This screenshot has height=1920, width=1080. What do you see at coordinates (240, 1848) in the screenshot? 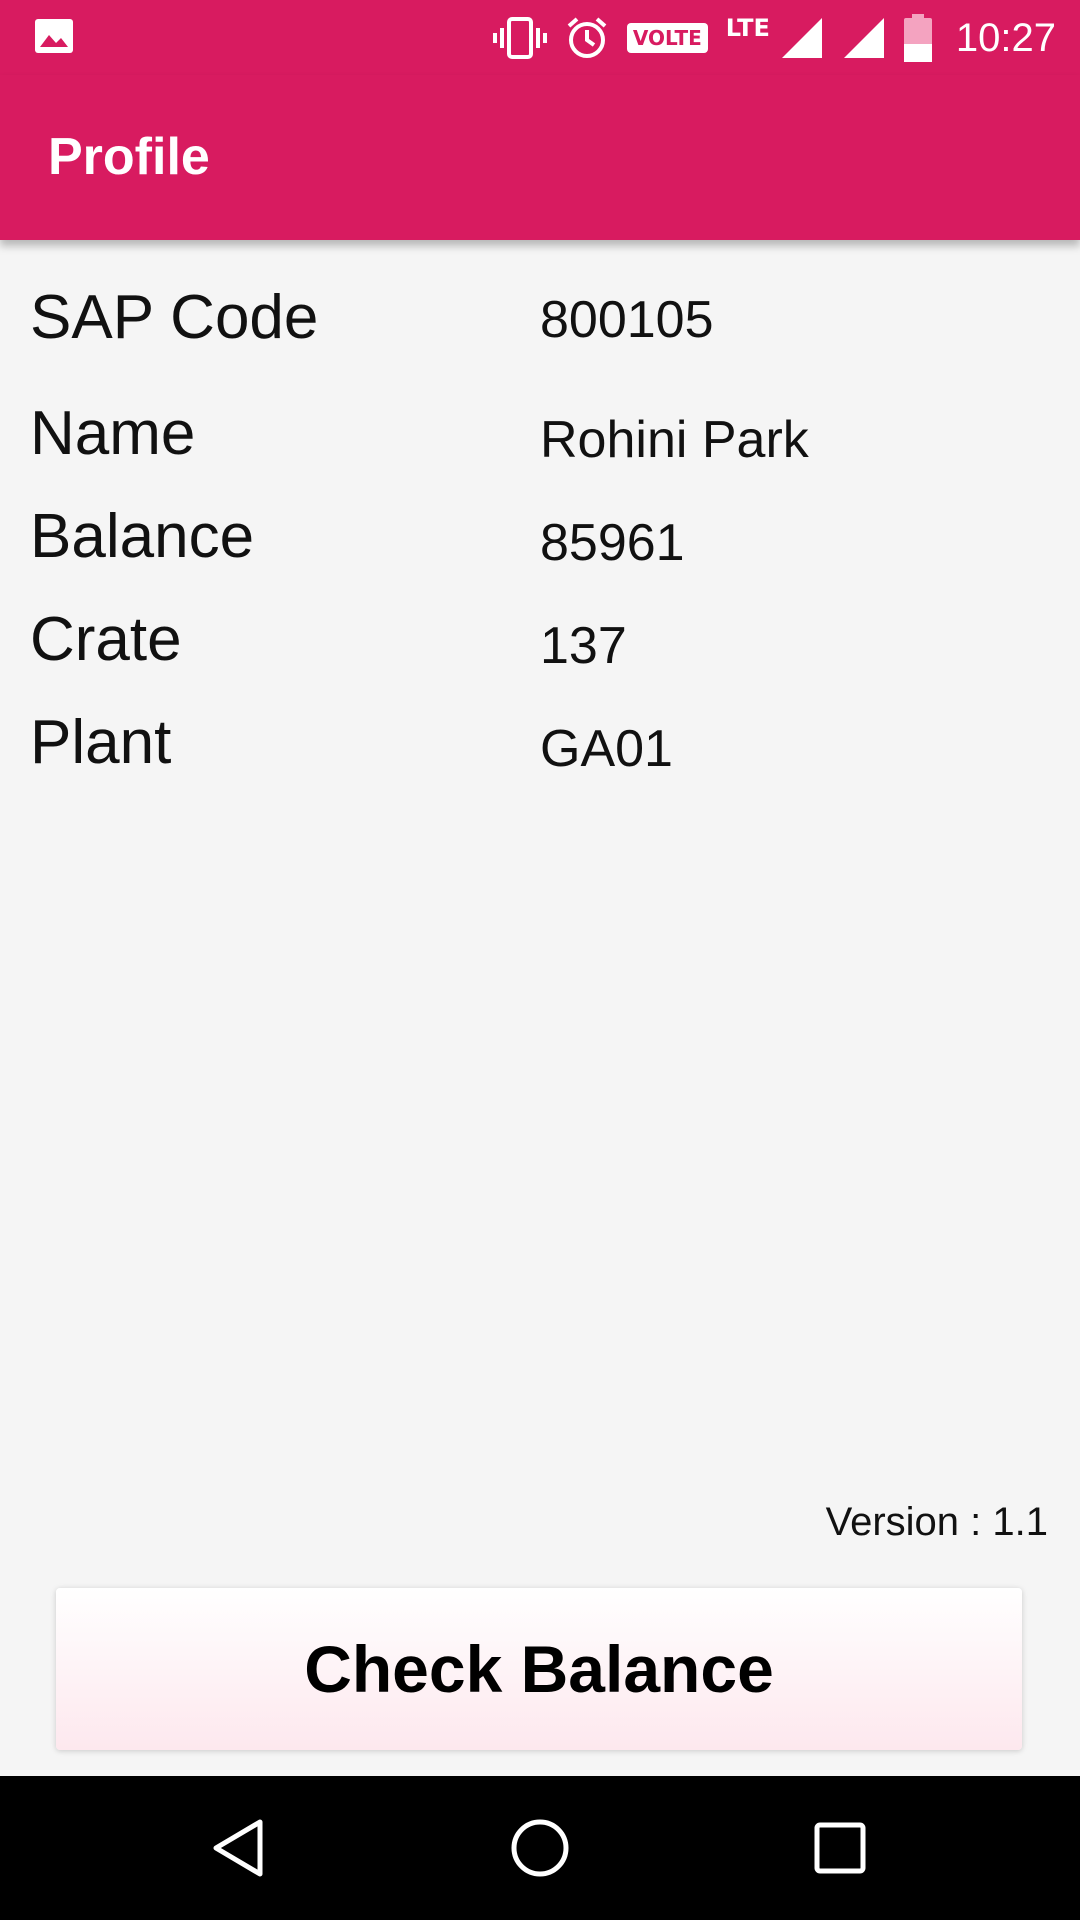
I see `back-icon` at bounding box center [240, 1848].